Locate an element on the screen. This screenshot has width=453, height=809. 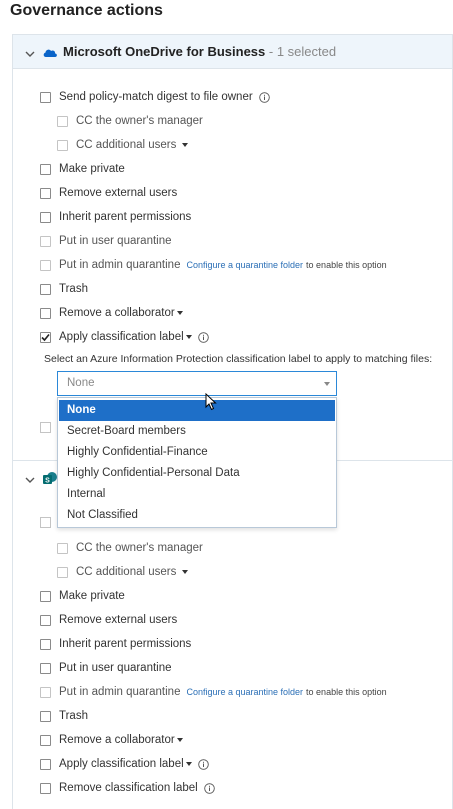
dropdown-option: Secret-Board members is located at coordinates (197, 431).